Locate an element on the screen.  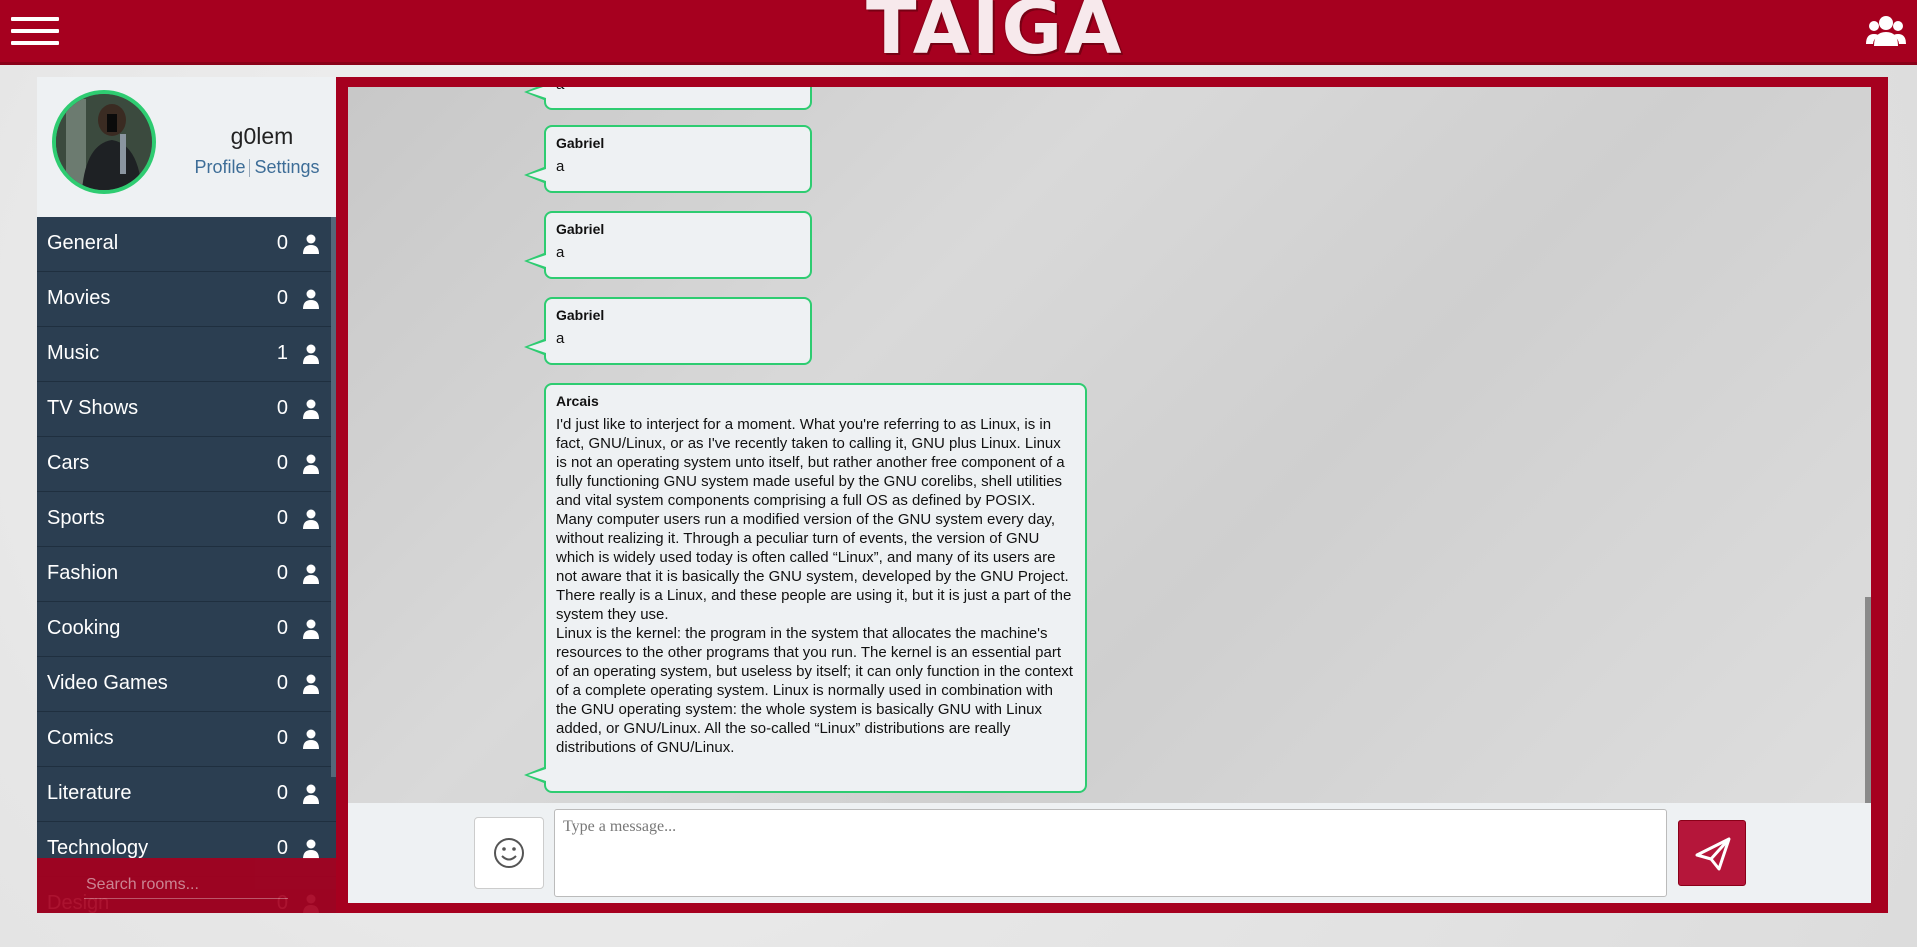
users-group-icon is located at coordinates (1886, 31).